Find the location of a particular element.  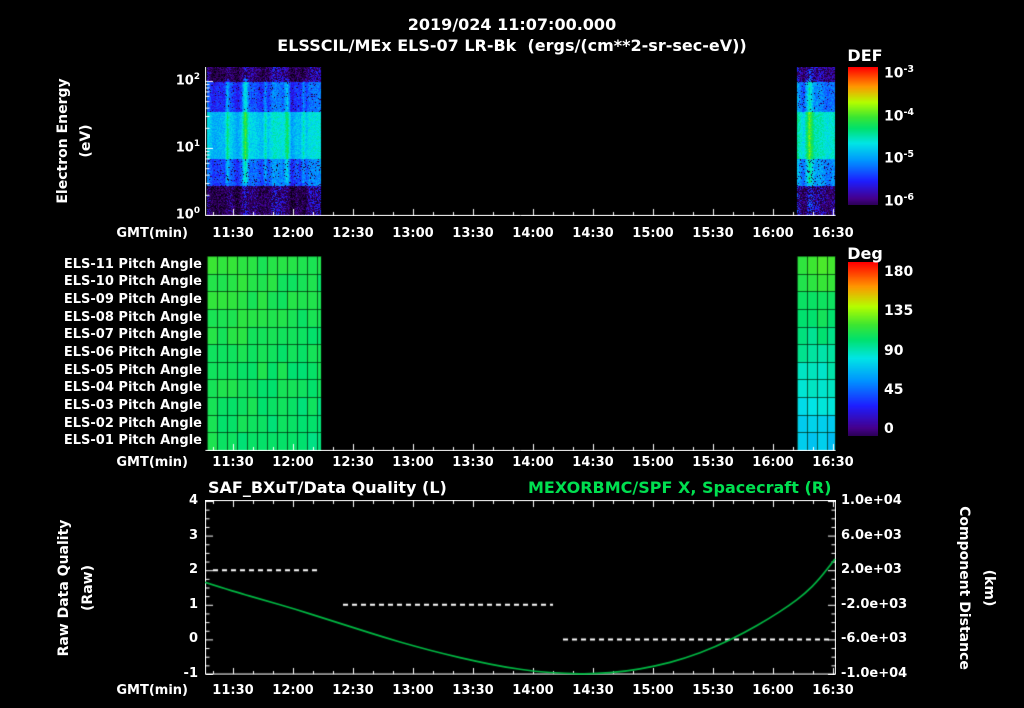

distance-tick-label: -1.0e+04 is located at coordinates (874, 673).